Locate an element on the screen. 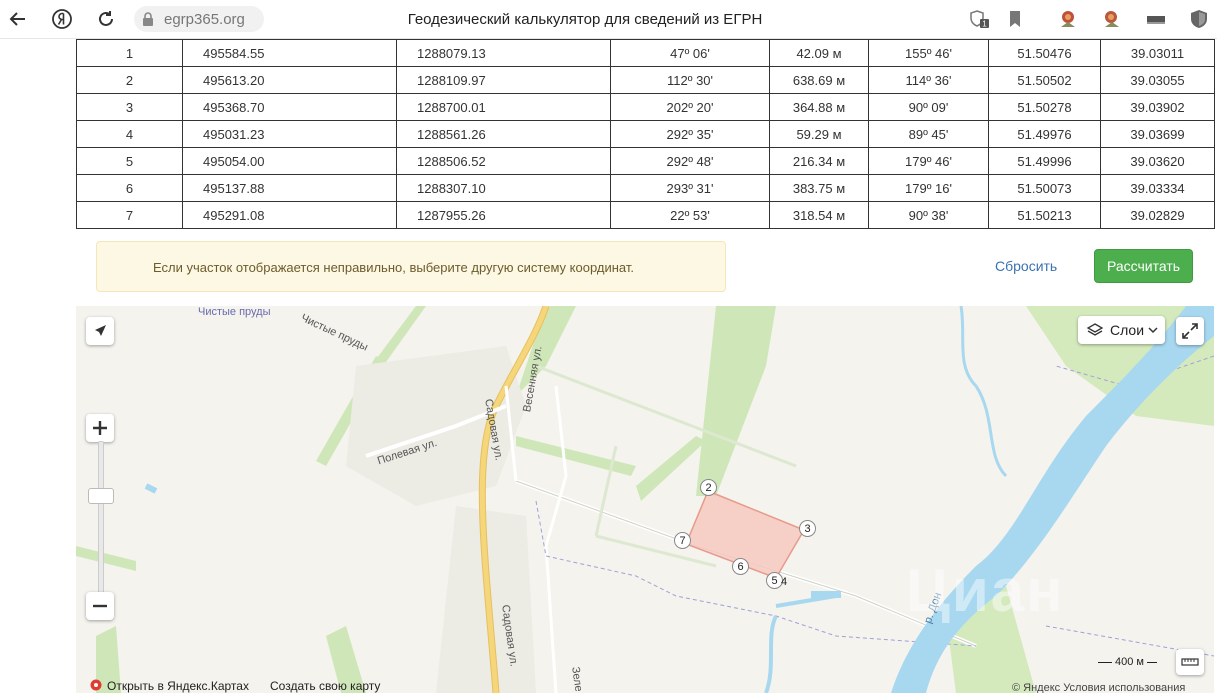  open-yandex-maps-label: Открыть в Яндекс.Картах is located at coordinates (178, 686).